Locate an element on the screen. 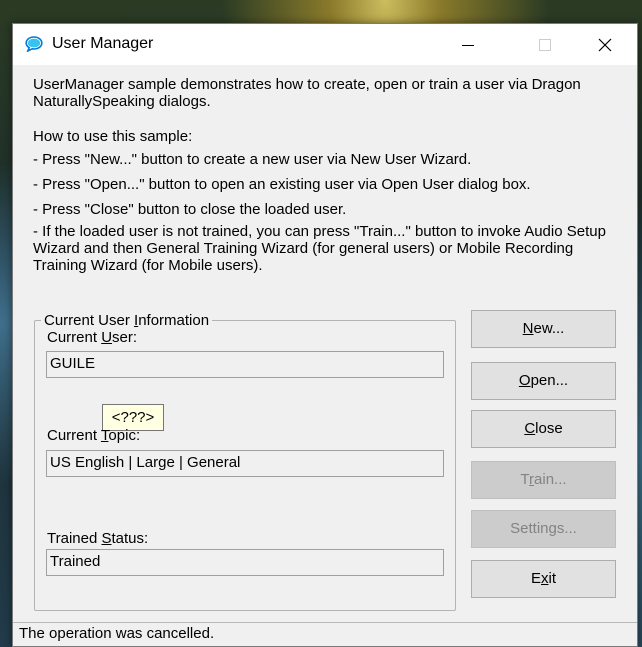 Image resolution: width=642 pixels, height=647 pixels. current-user-label: Current User: is located at coordinates (92, 337).